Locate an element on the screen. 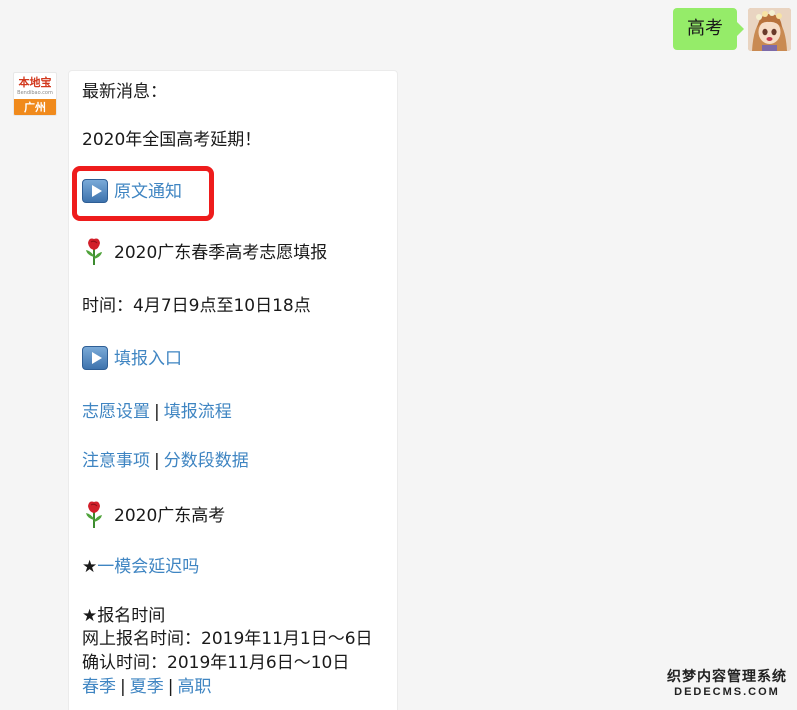 The image size is (797, 710). play-icon is located at coordinates (95, 358).